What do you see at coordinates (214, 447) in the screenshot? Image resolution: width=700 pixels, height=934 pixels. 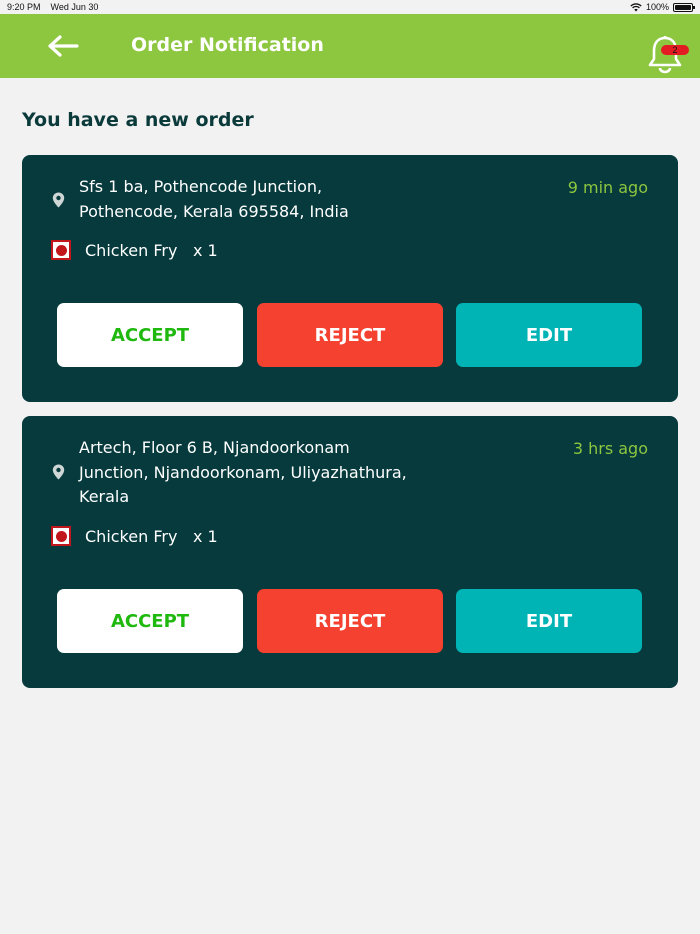 I see `address-line: Artech, Floor 6 B, Njandoorkonam` at bounding box center [214, 447].